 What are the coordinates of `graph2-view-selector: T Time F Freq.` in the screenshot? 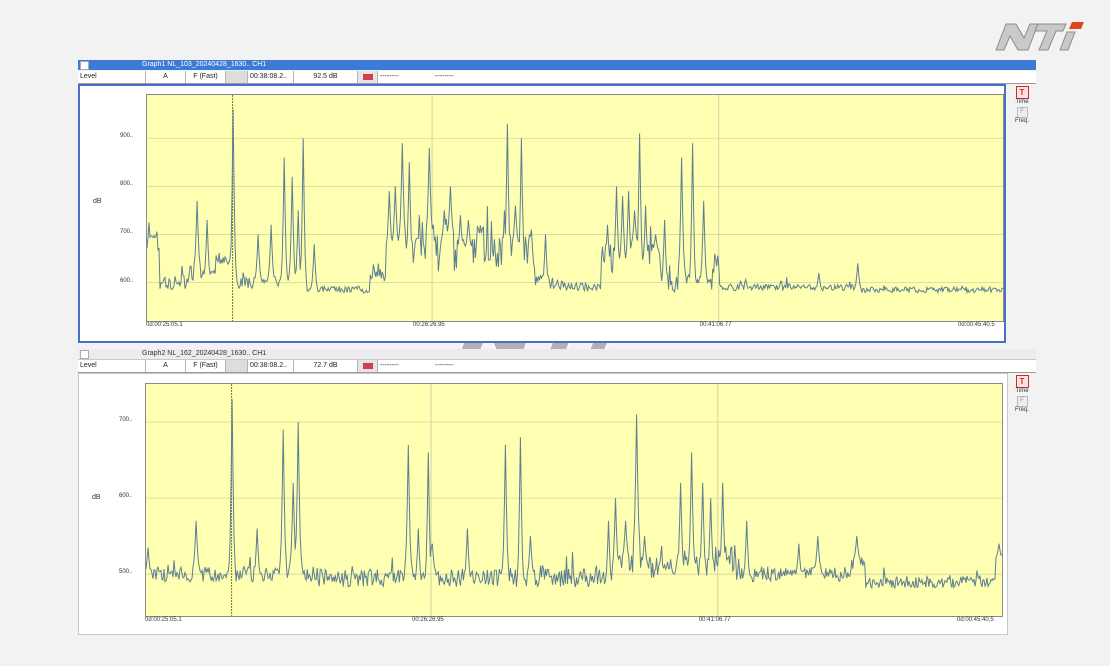 It's located at (1022, 393).